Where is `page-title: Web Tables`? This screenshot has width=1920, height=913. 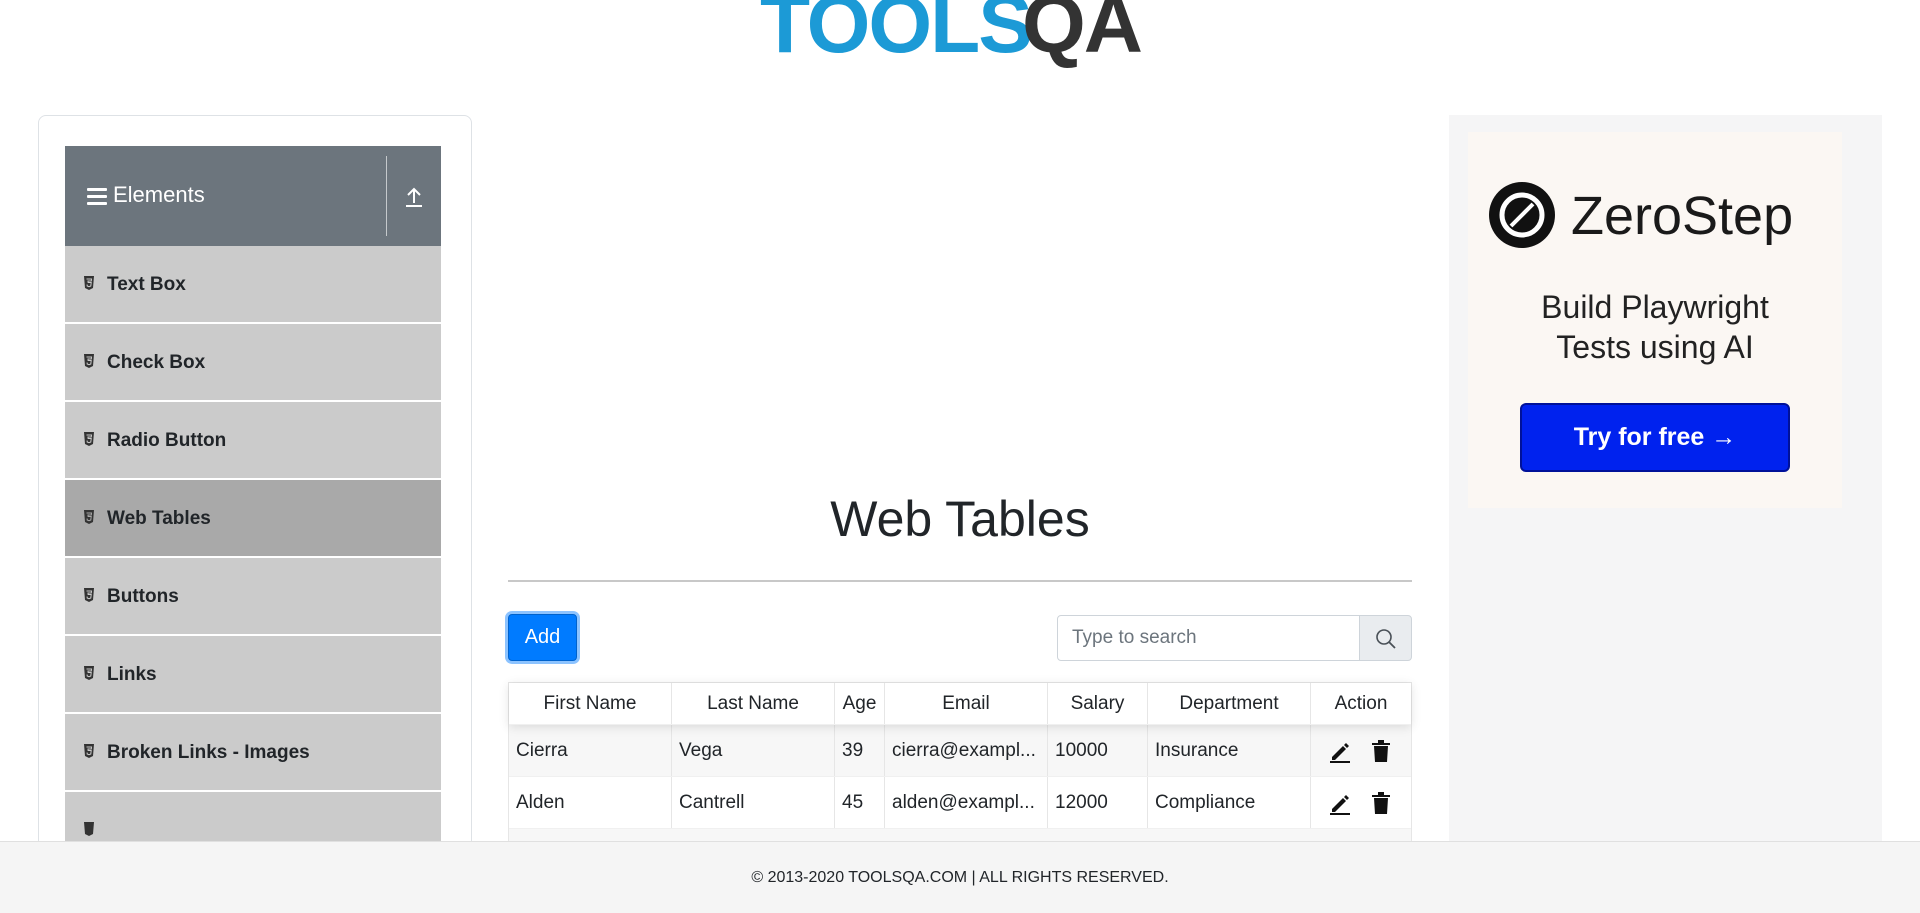 page-title: Web Tables is located at coordinates (960, 519).